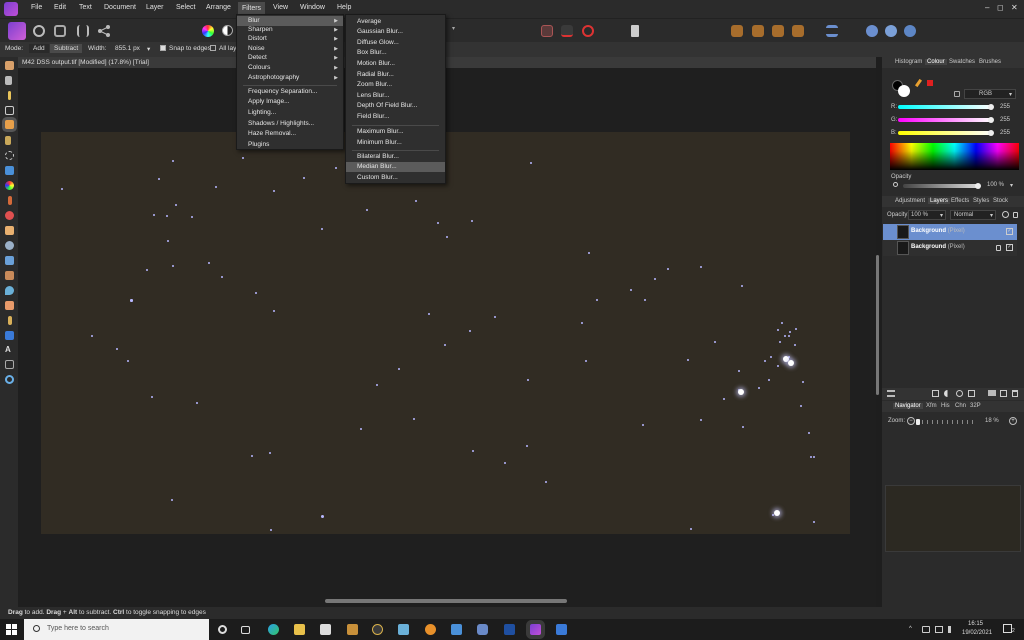  What do you see at coordinates (148, 49) in the screenshot?
I see `width-dropdown-icon: ▾` at bounding box center [148, 49].